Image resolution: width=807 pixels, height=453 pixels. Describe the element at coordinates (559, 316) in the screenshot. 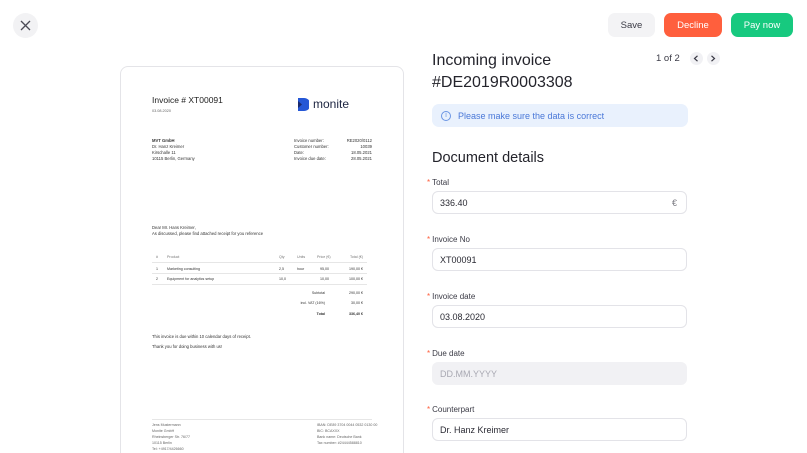

I see `invoice-date-field: 03.08.2020` at that location.